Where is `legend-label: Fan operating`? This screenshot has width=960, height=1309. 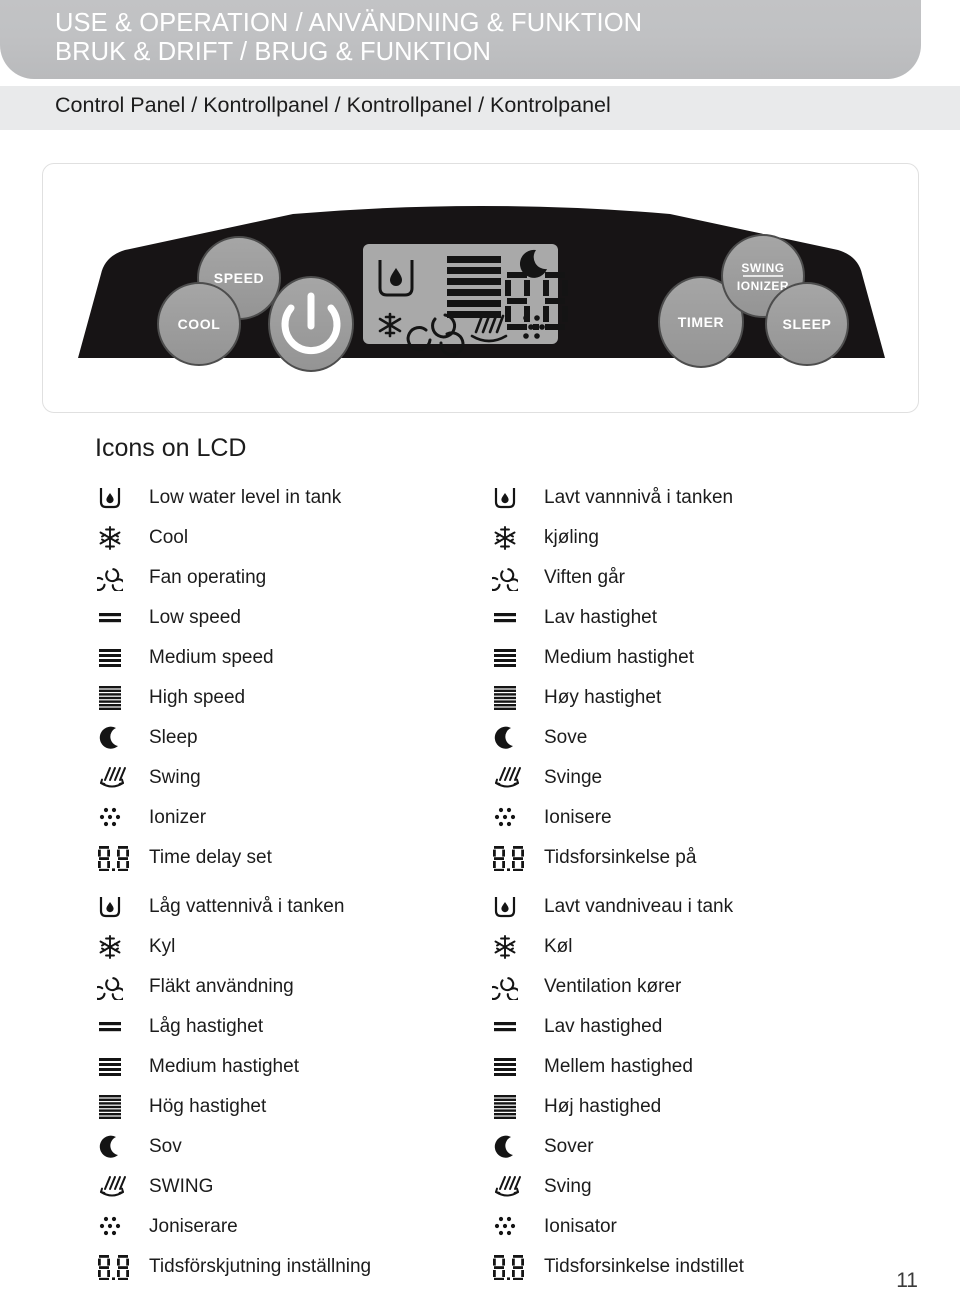 legend-label: Fan operating is located at coordinates (208, 577).